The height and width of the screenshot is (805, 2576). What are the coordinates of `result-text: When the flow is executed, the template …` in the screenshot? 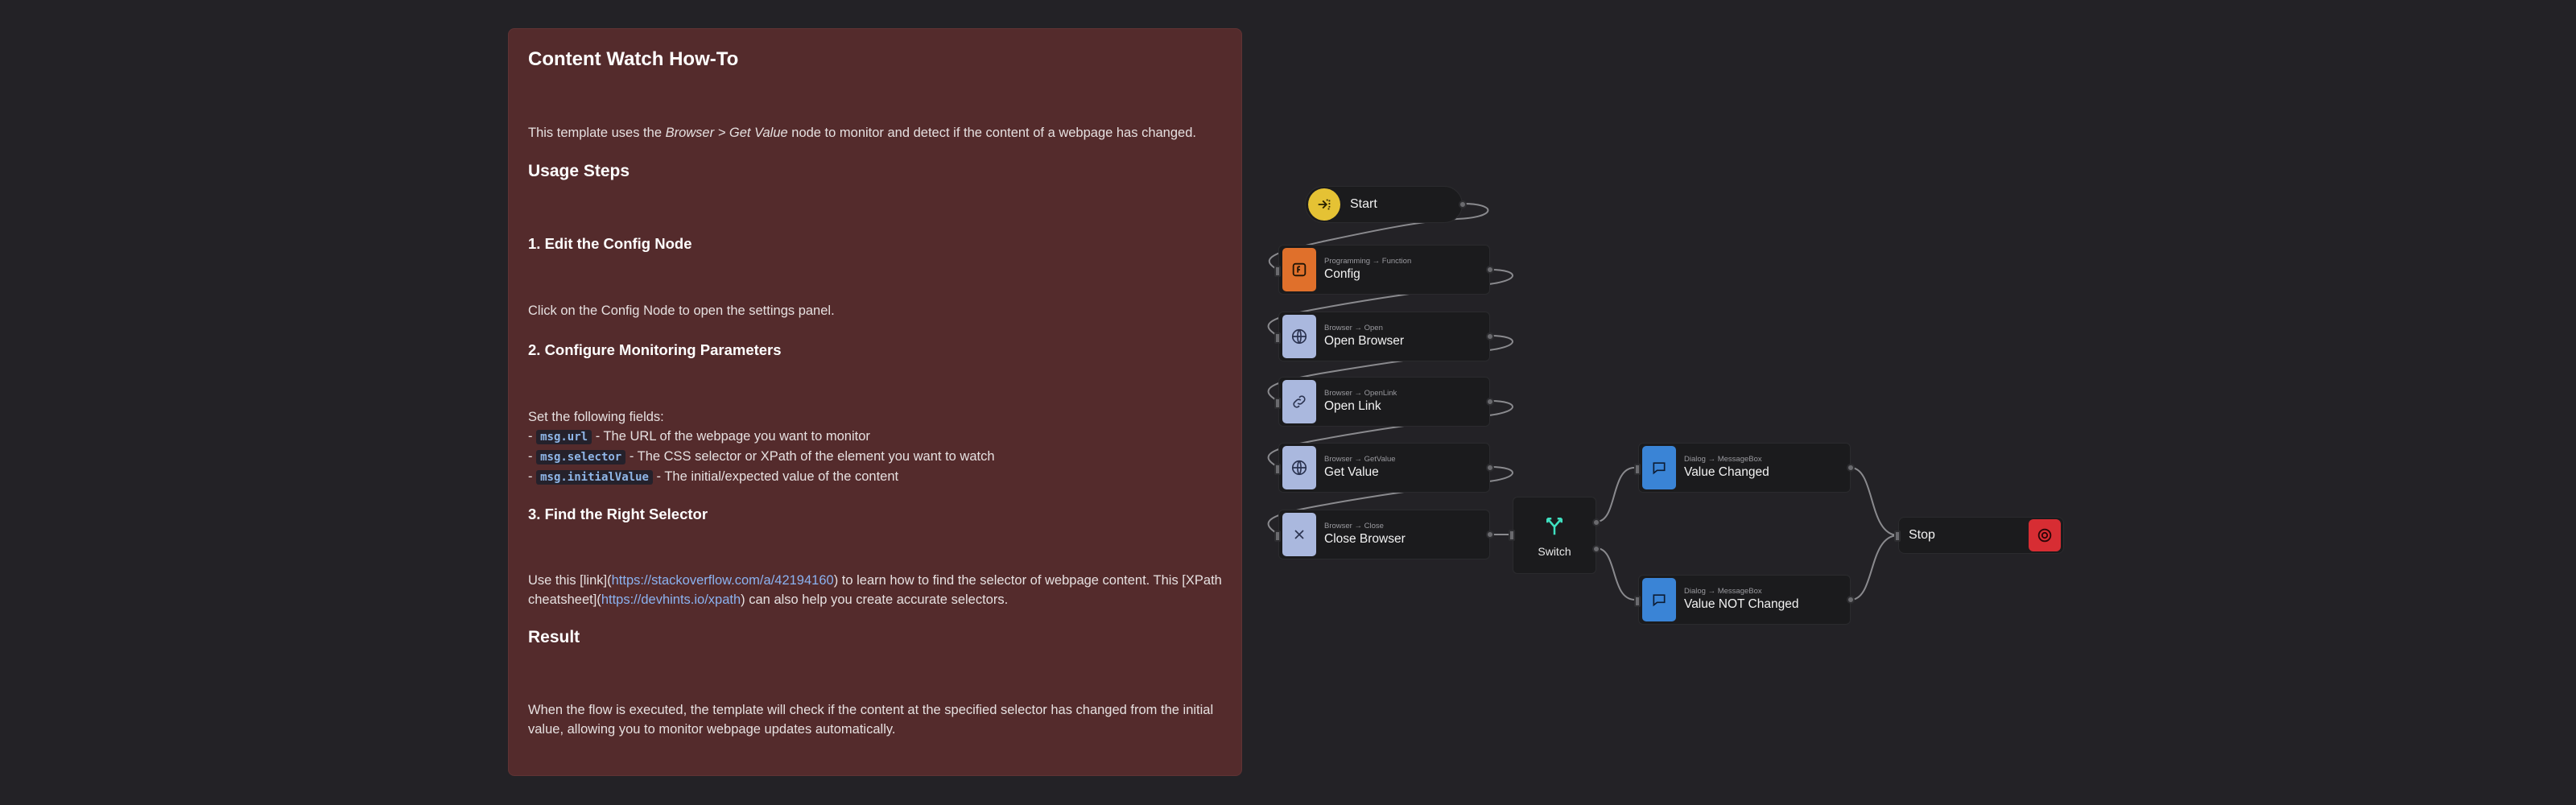 It's located at (871, 720).